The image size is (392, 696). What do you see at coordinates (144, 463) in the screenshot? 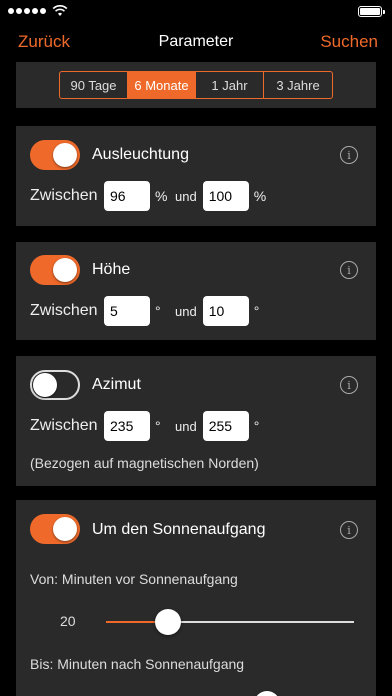
I see `azimuth-note: (Bezogen auf magnetischen Norden)` at bounding box center [144, 463].